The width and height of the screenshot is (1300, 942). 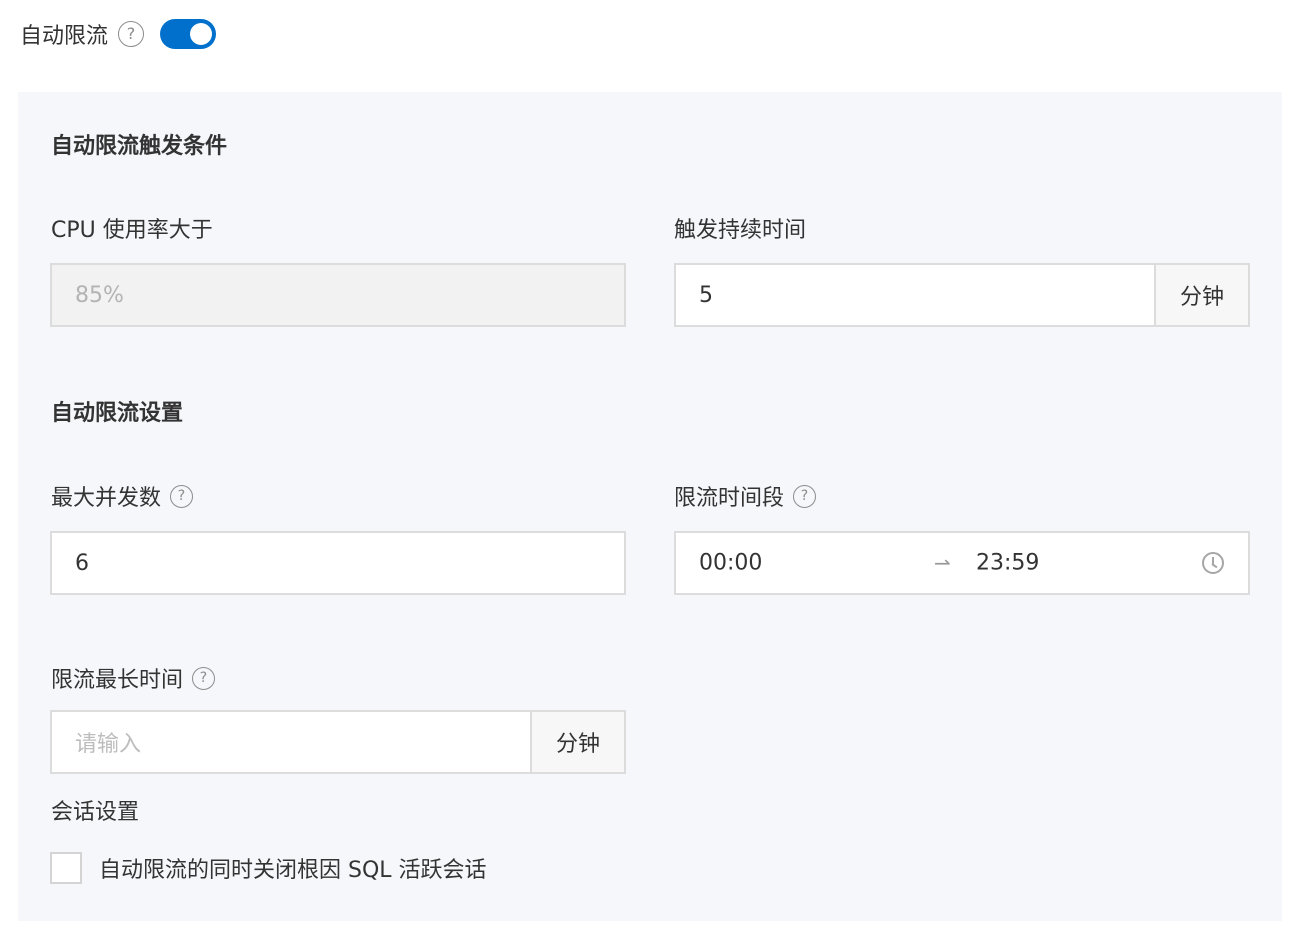 I want to click on max-duration-unit: 分钟, so click(x=577, y=742).